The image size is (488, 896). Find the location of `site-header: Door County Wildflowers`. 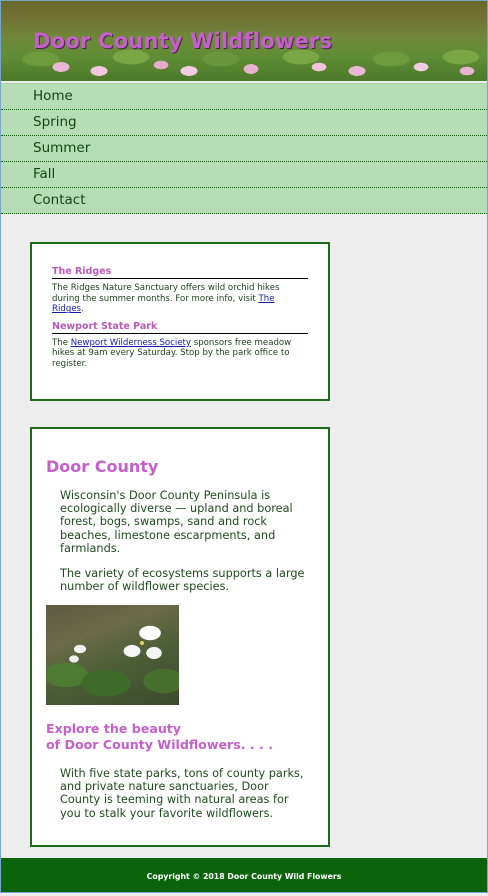

site-header: Door County Wildflowers is located at coordinates (244, 41).